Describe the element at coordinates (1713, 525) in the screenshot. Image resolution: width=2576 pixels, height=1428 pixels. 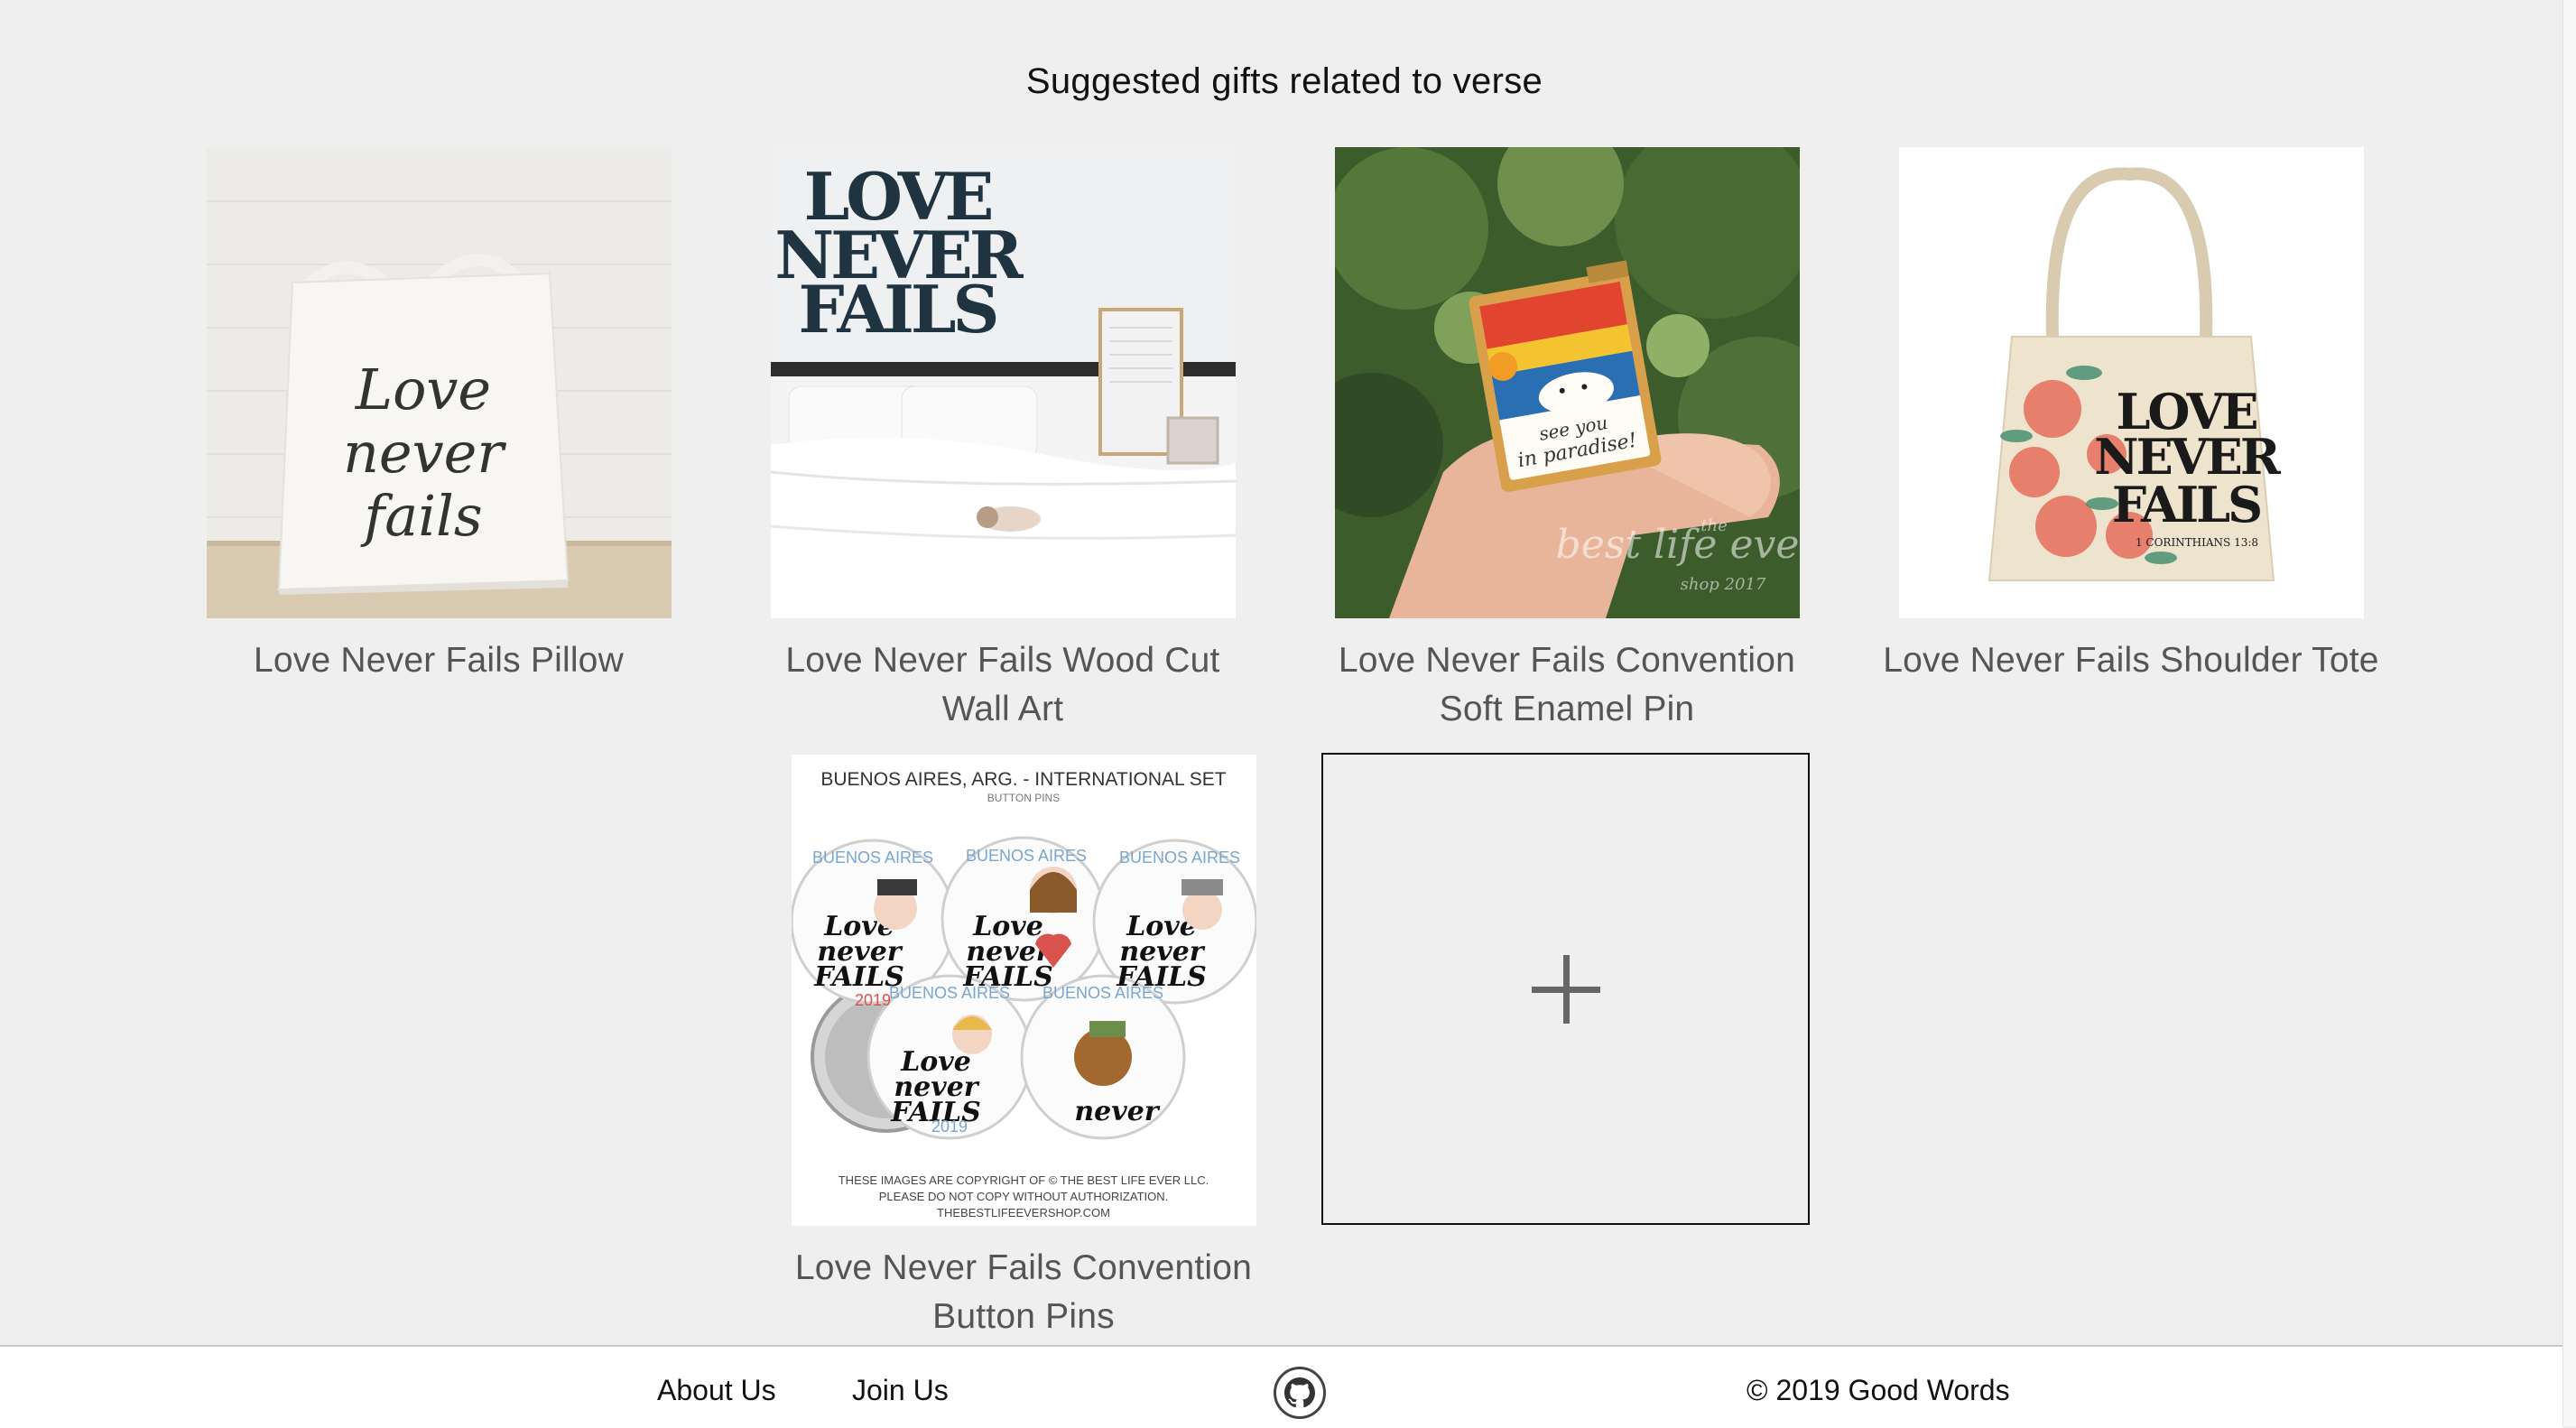
I see `svg-text: the` at that location.